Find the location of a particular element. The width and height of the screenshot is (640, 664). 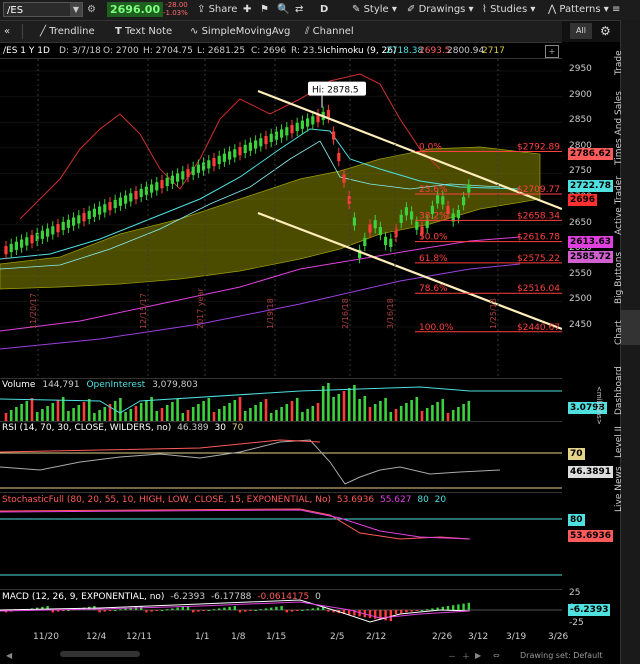

patterns-icon: ⋀ is located at coordinates (552, 9).